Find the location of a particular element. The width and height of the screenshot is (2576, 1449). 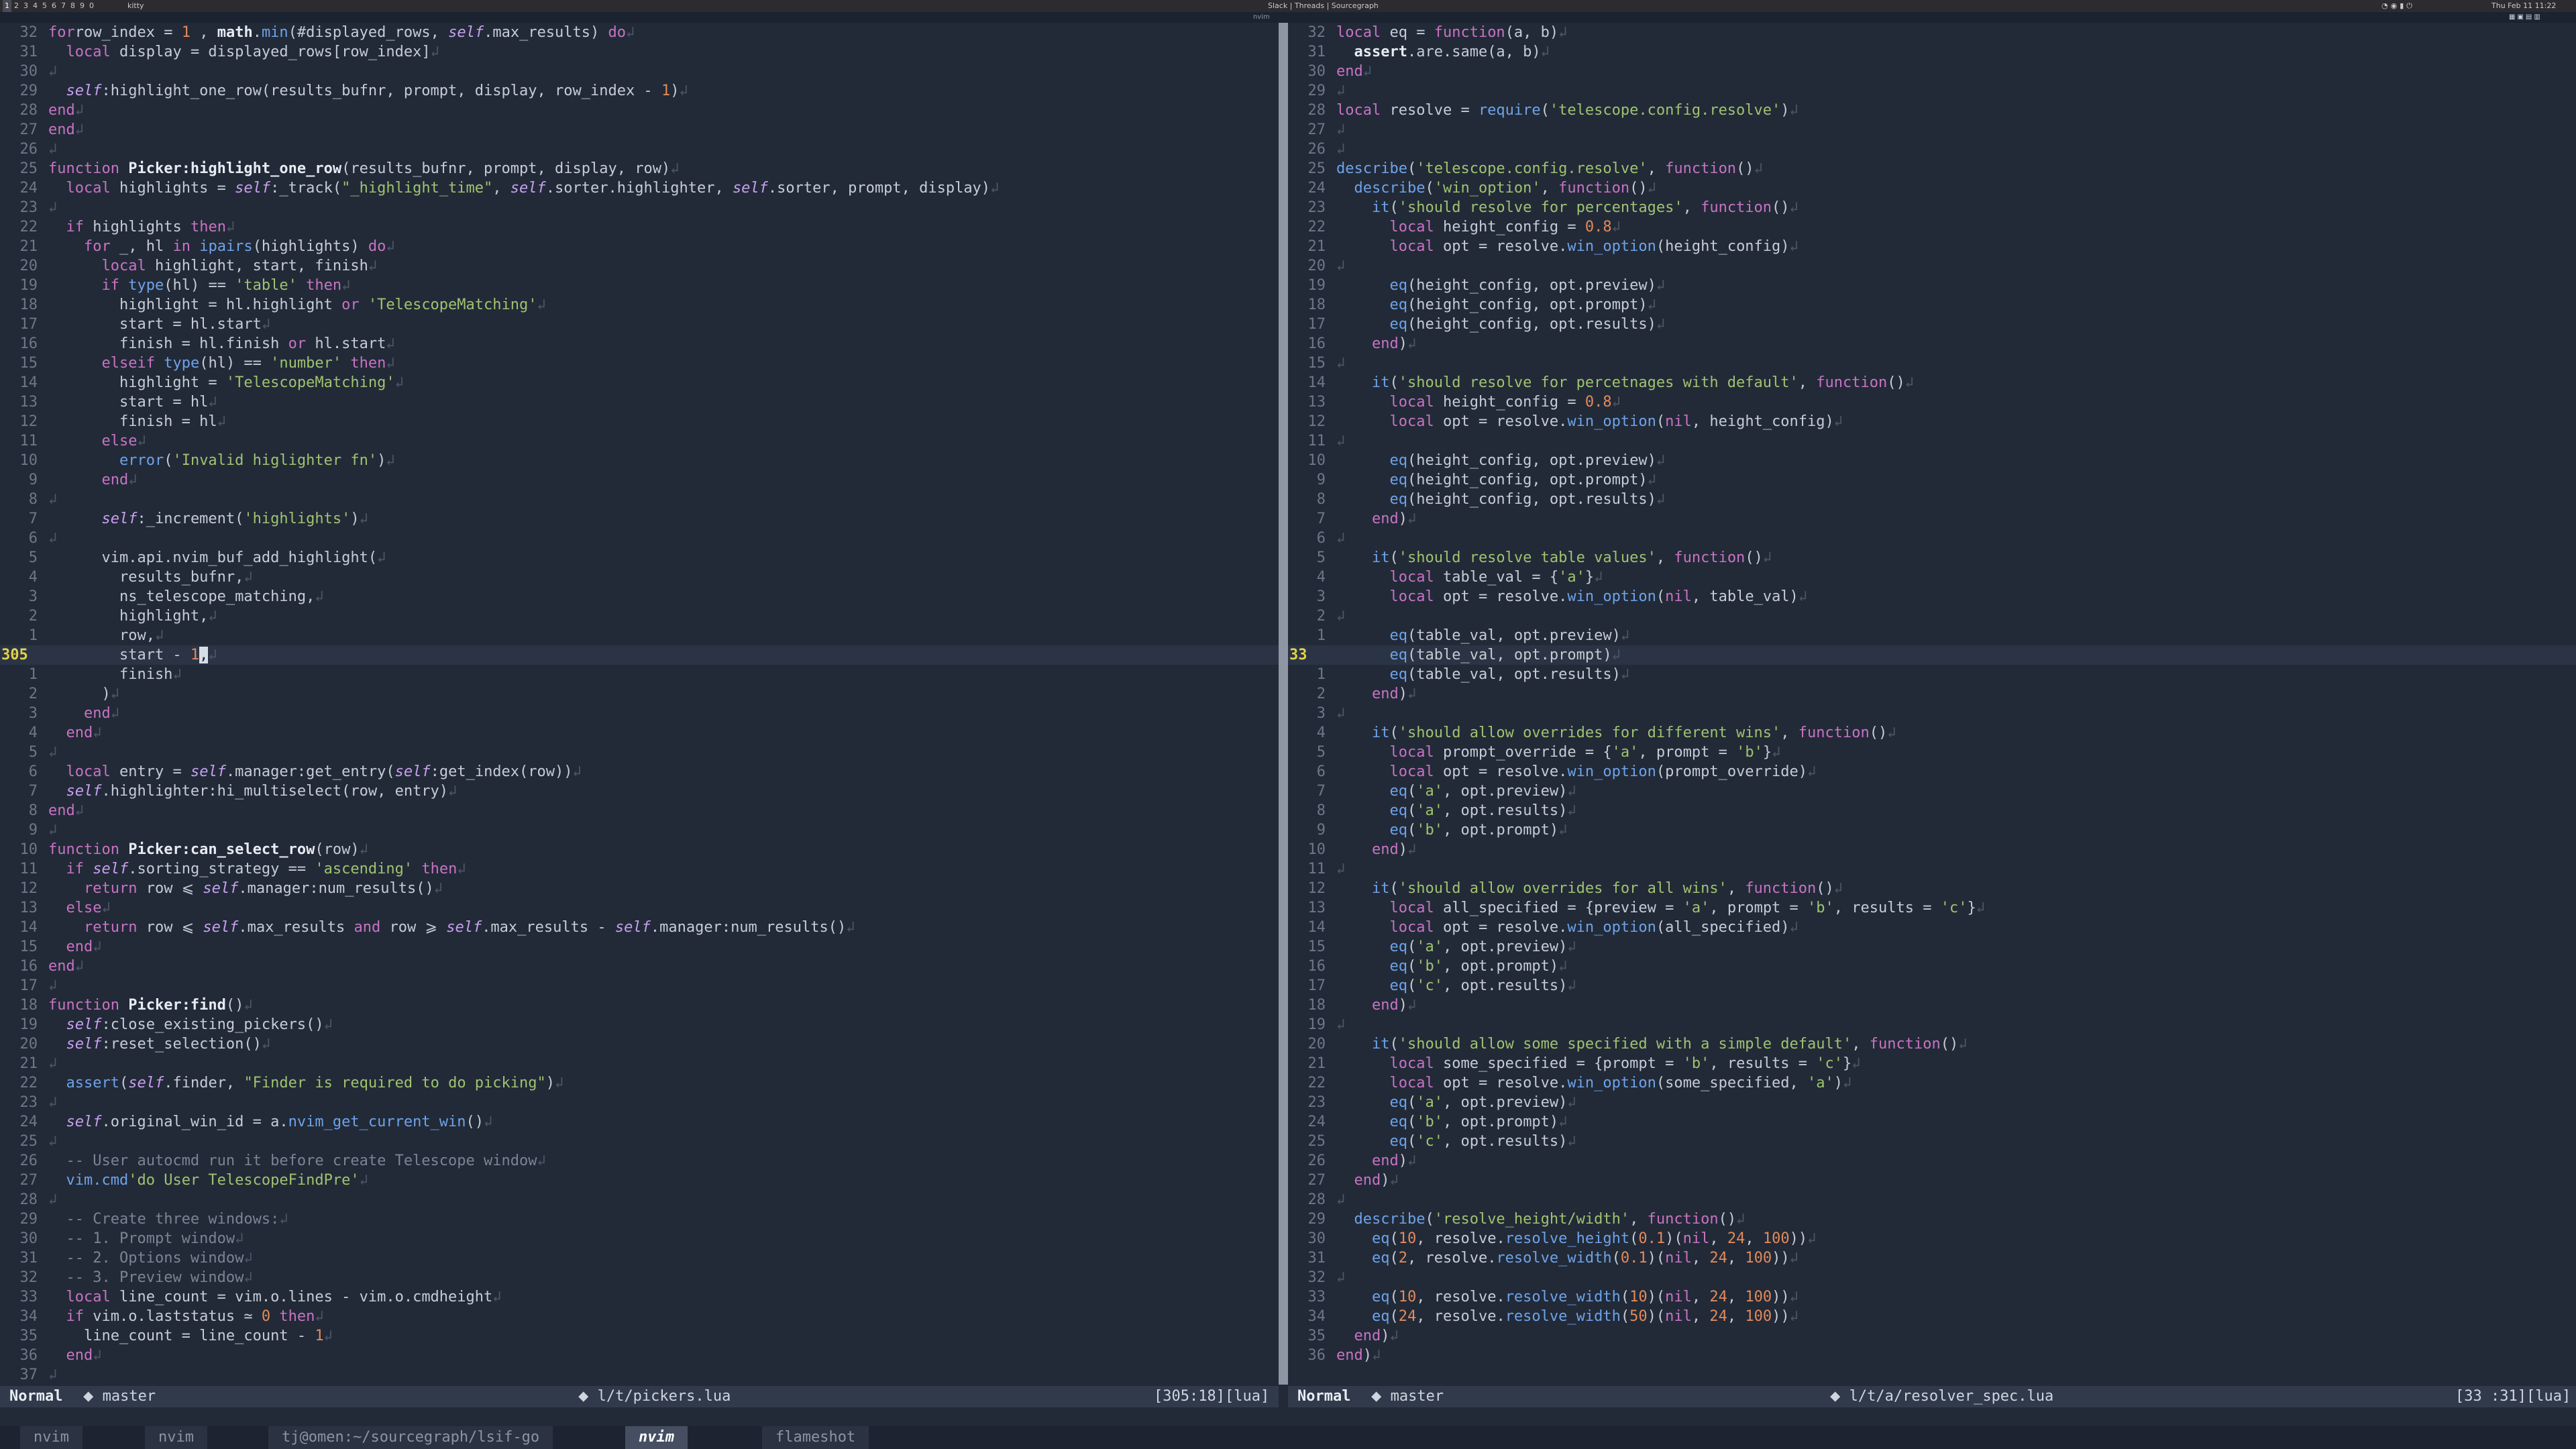

code-line: 30 -- 1. Prompt window↲ is located at coordinates (639, 1238).